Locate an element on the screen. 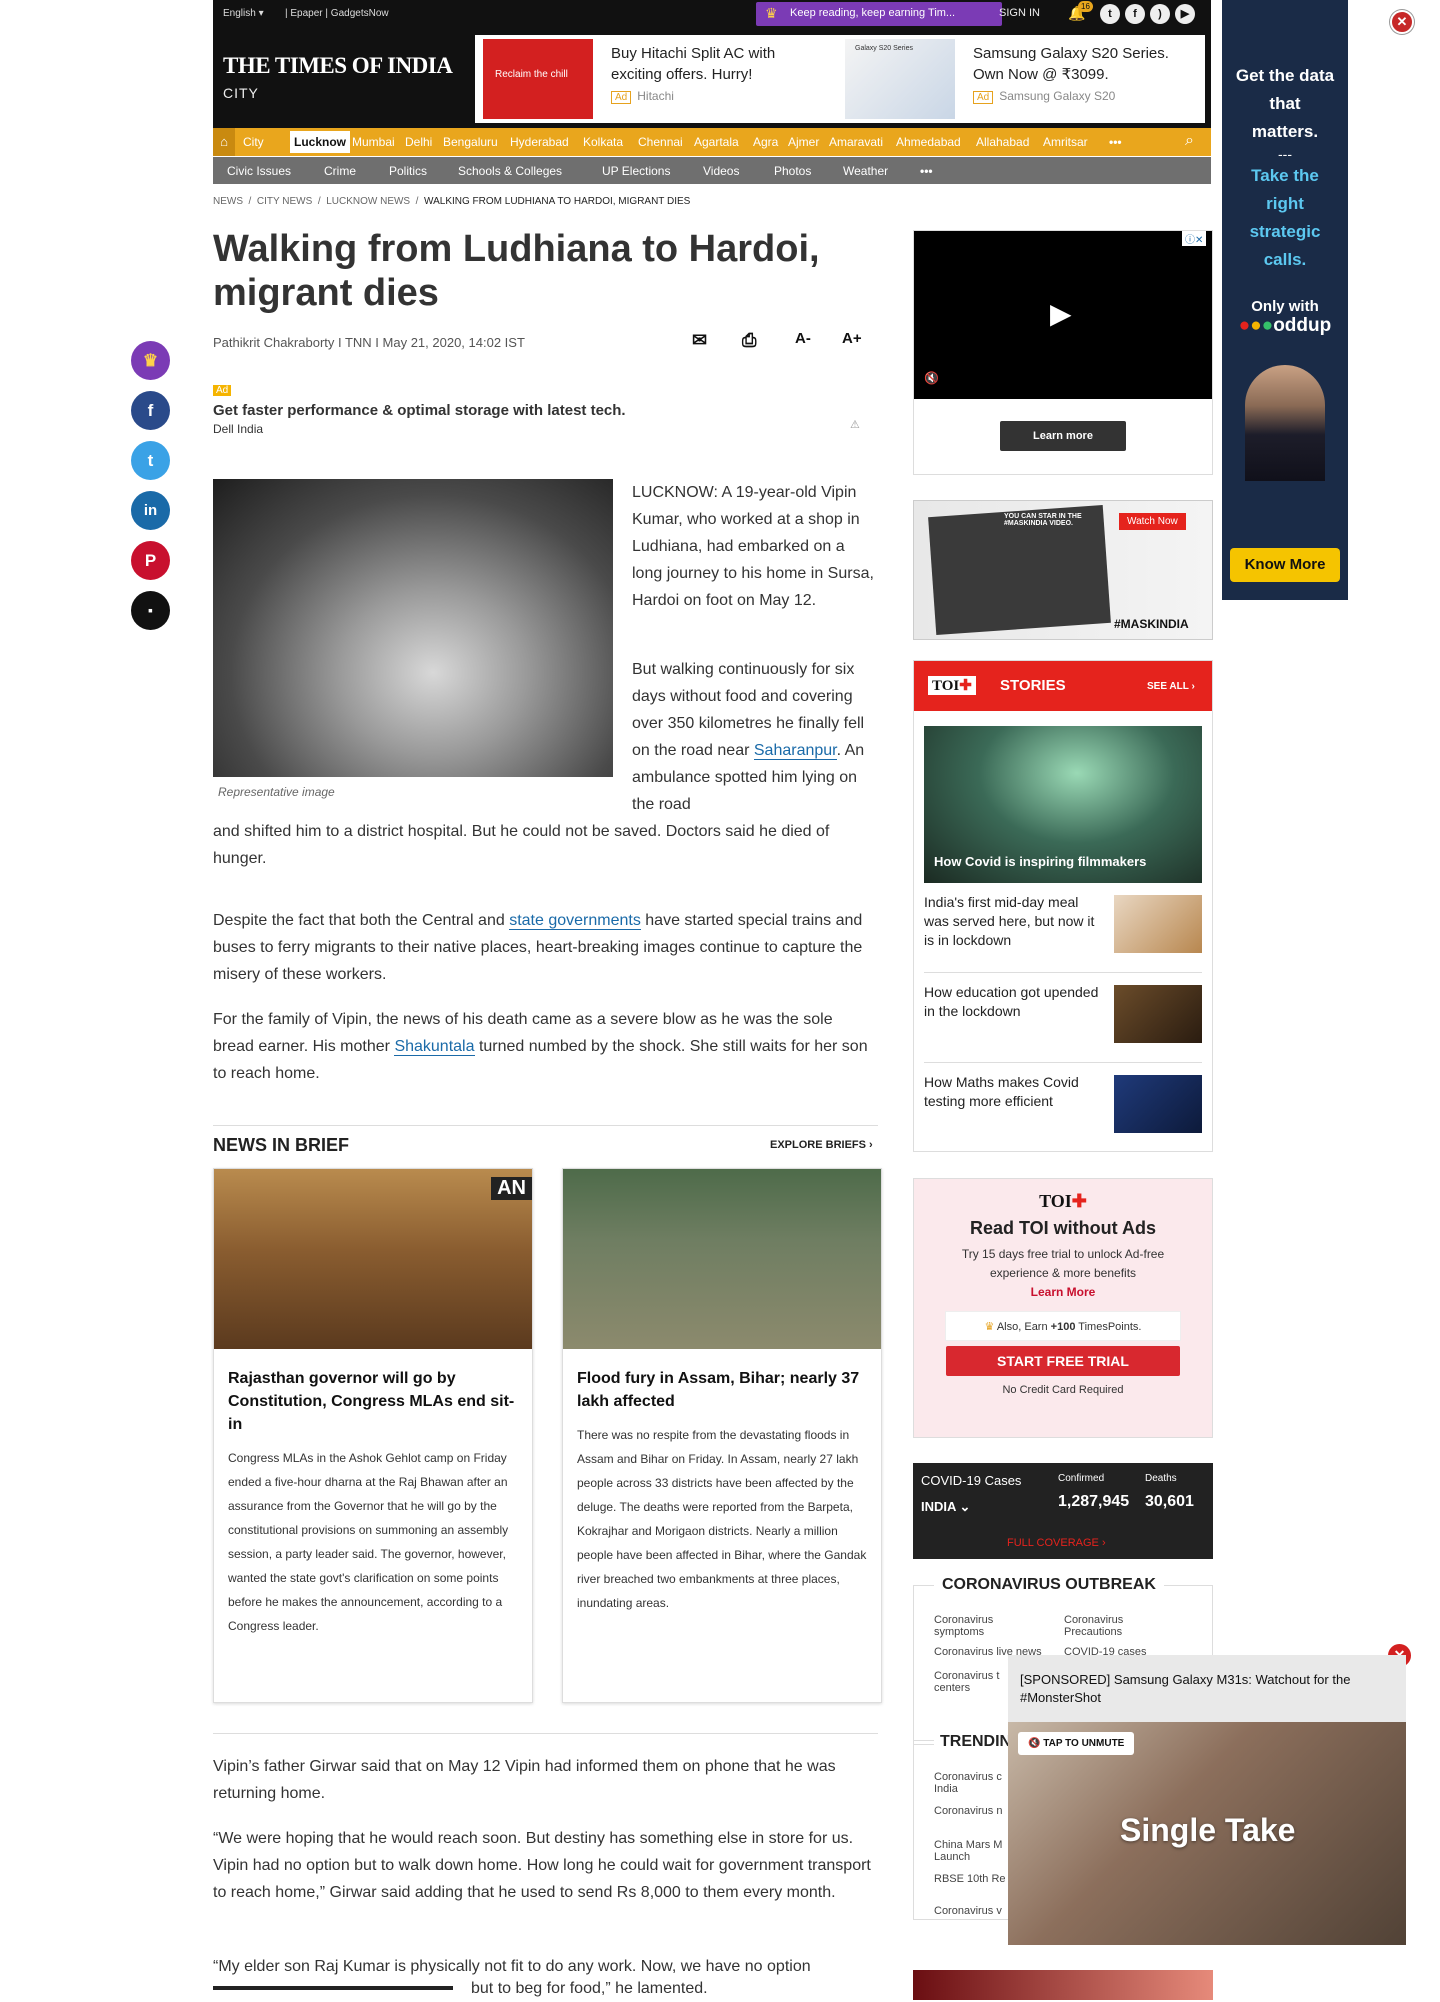 The image size is (1440, 2002). search-icon: ⌕ is located at coordinates (1189, 141).